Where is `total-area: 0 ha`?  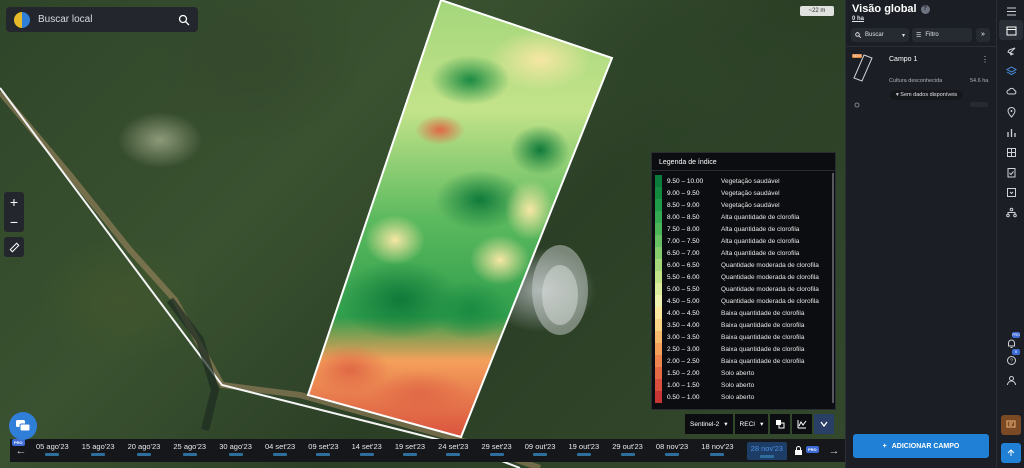
total-area: 0 ha is located at coordinates (858, 19).